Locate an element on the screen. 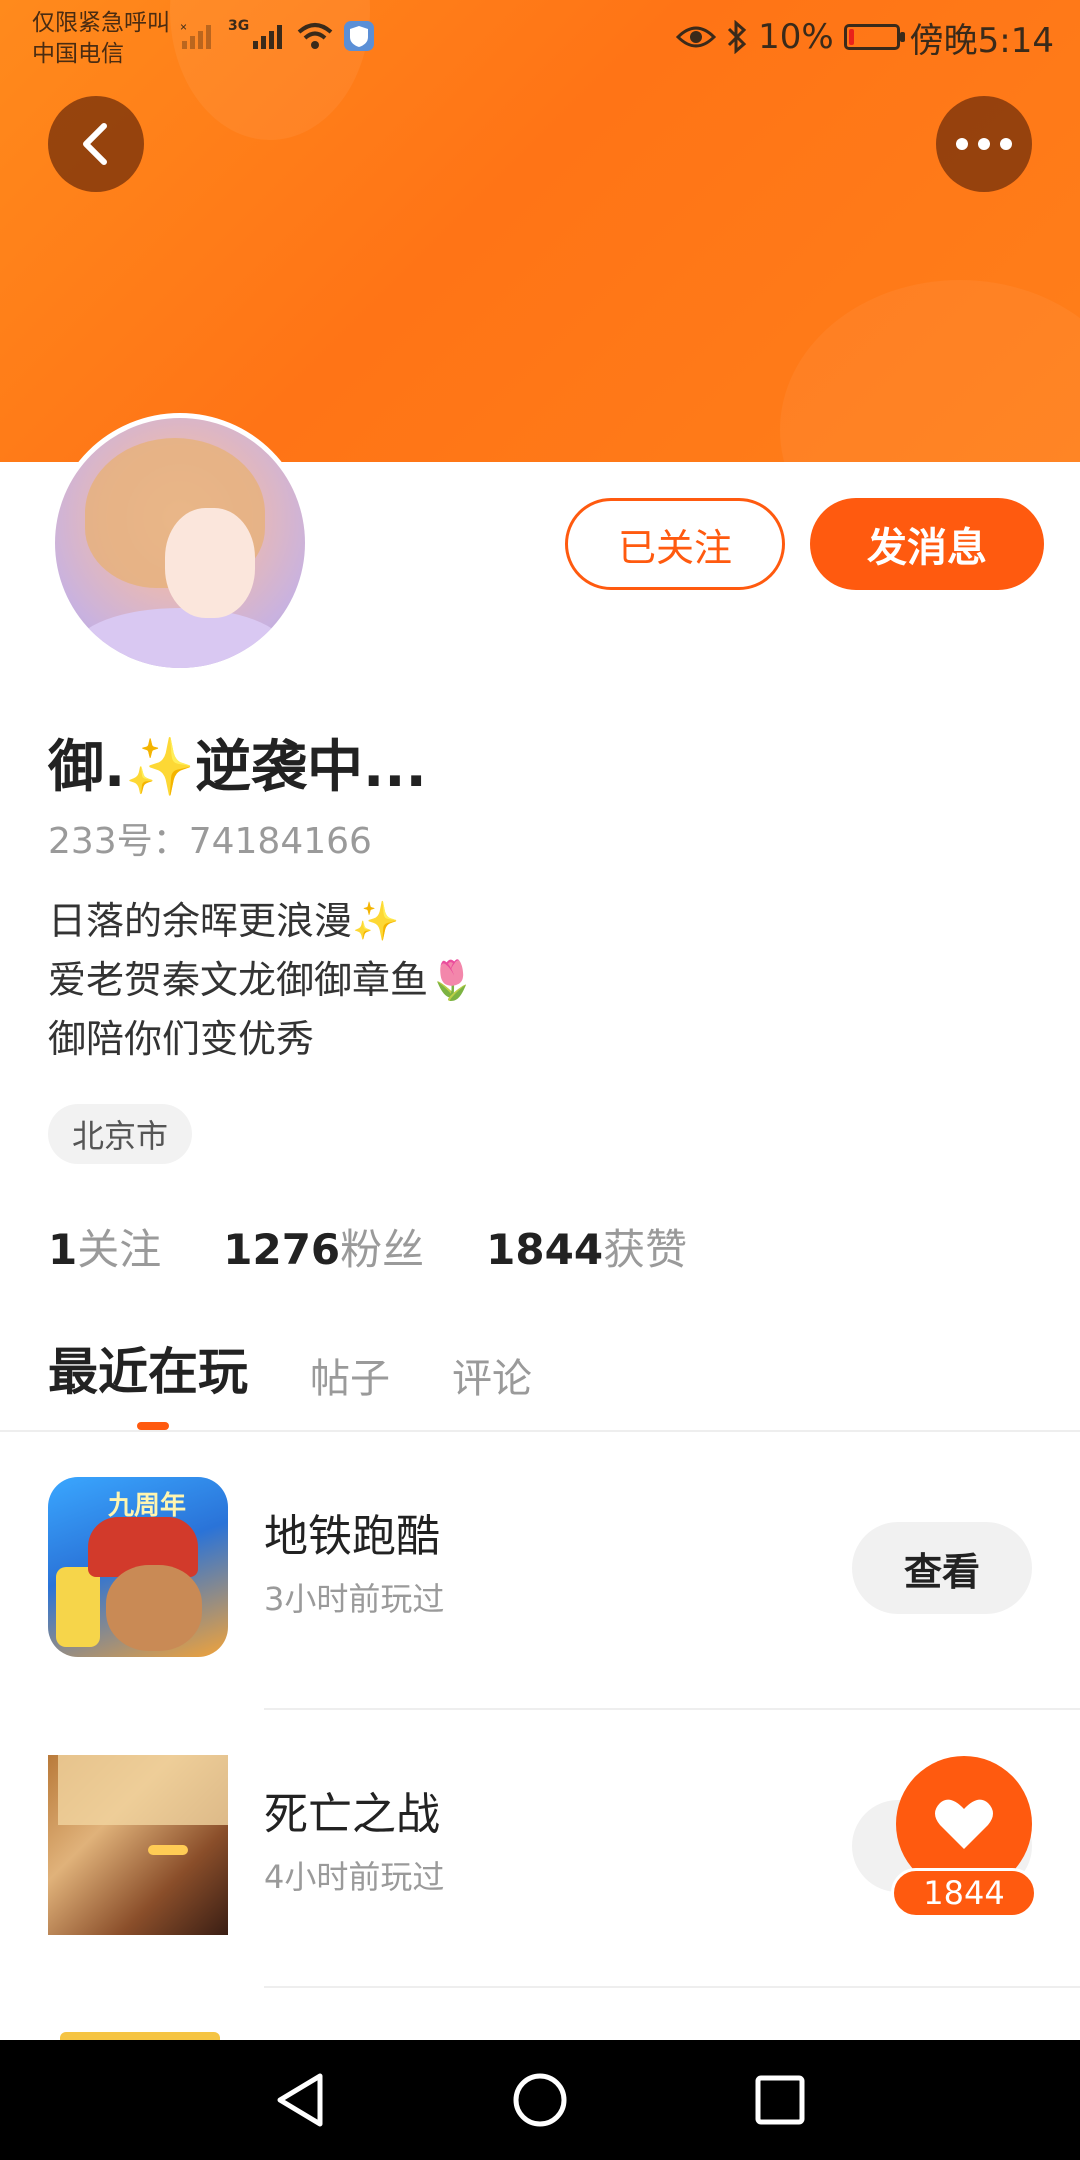 The width and height of the screenshot is (1080, 2160). list-item: 九周年 地铁跑酷 3小时前玩过 查看 is located at coordinates (540, 1571).